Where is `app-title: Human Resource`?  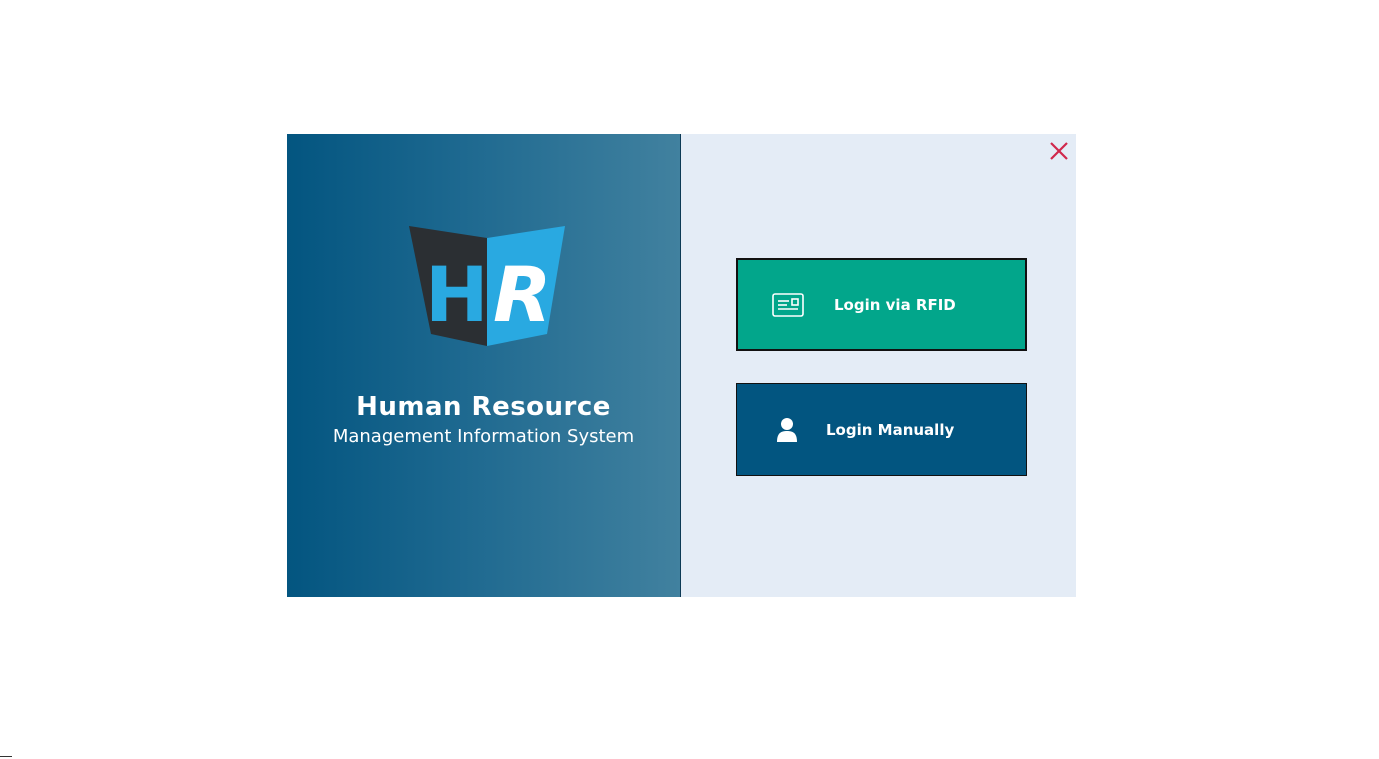
app-title: Human Resource is located at coordinates (483, 407).